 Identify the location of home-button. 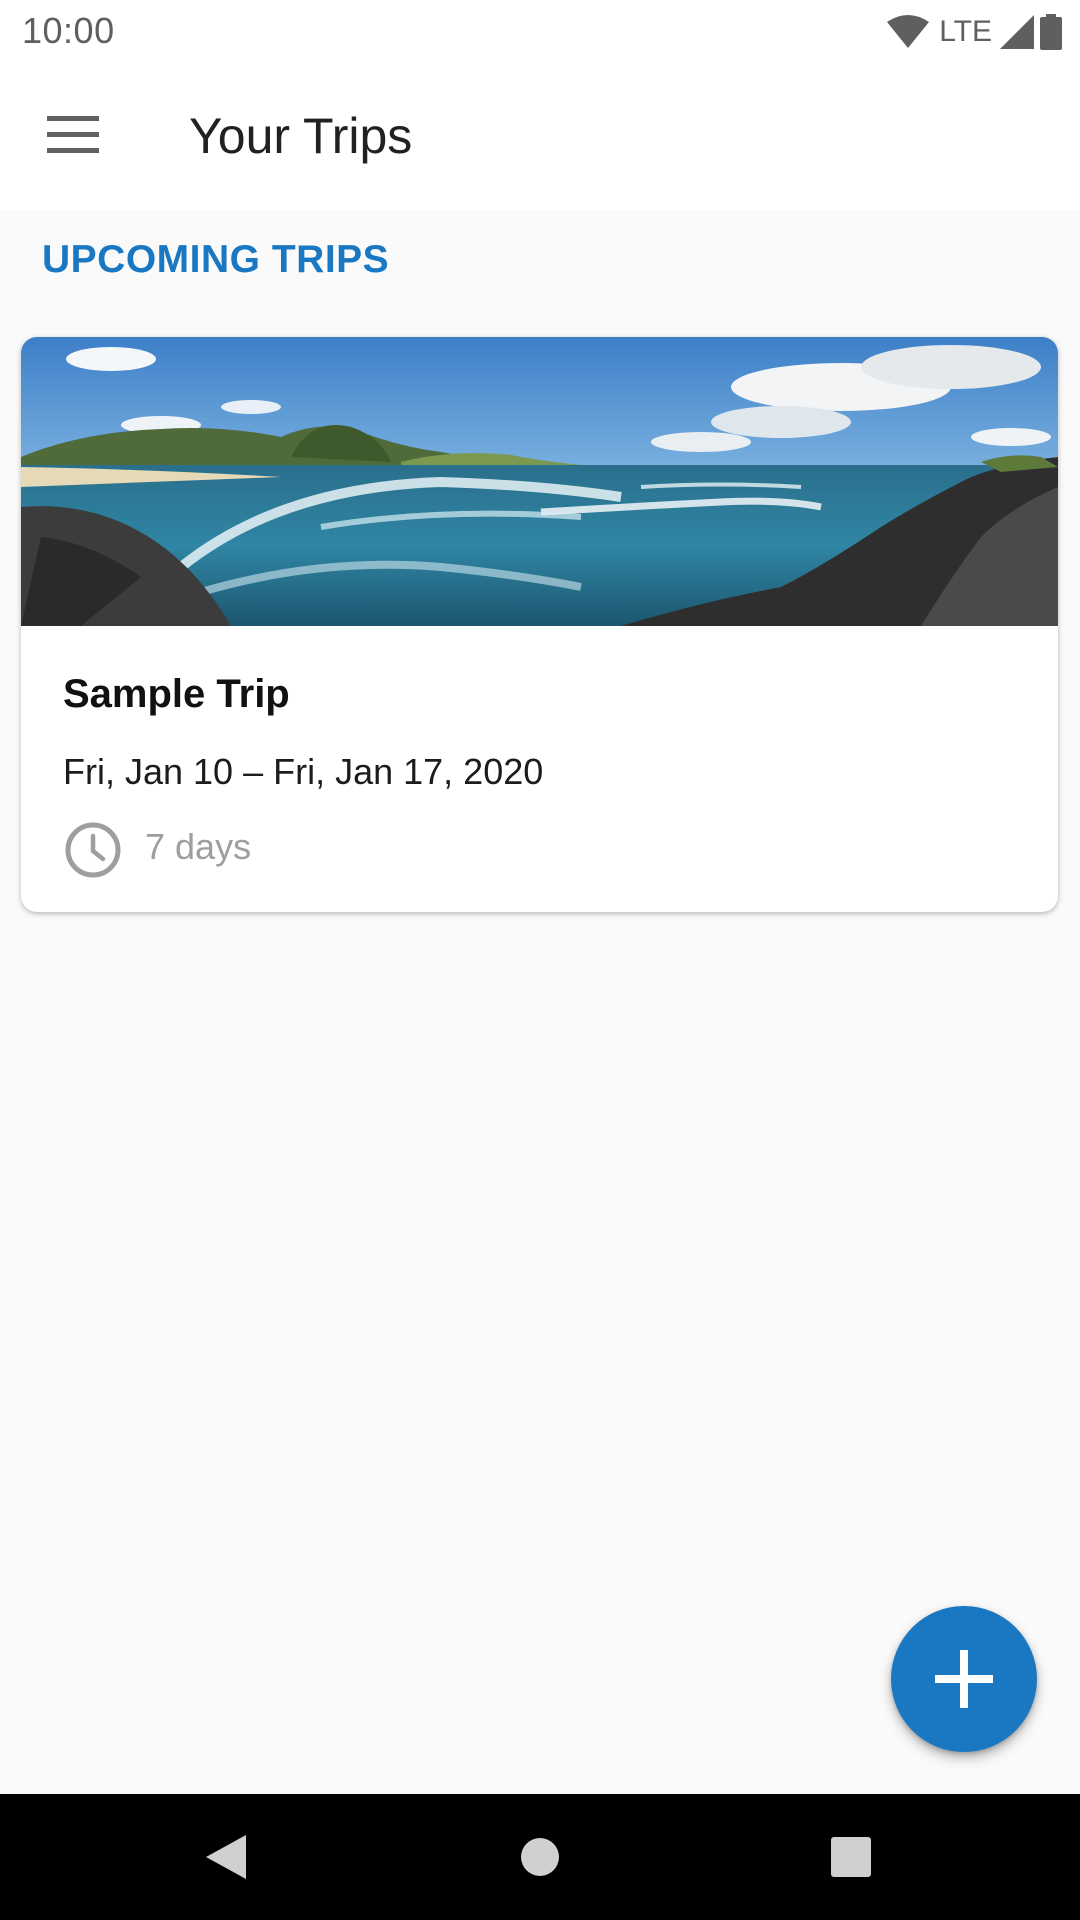
(540, 1857).